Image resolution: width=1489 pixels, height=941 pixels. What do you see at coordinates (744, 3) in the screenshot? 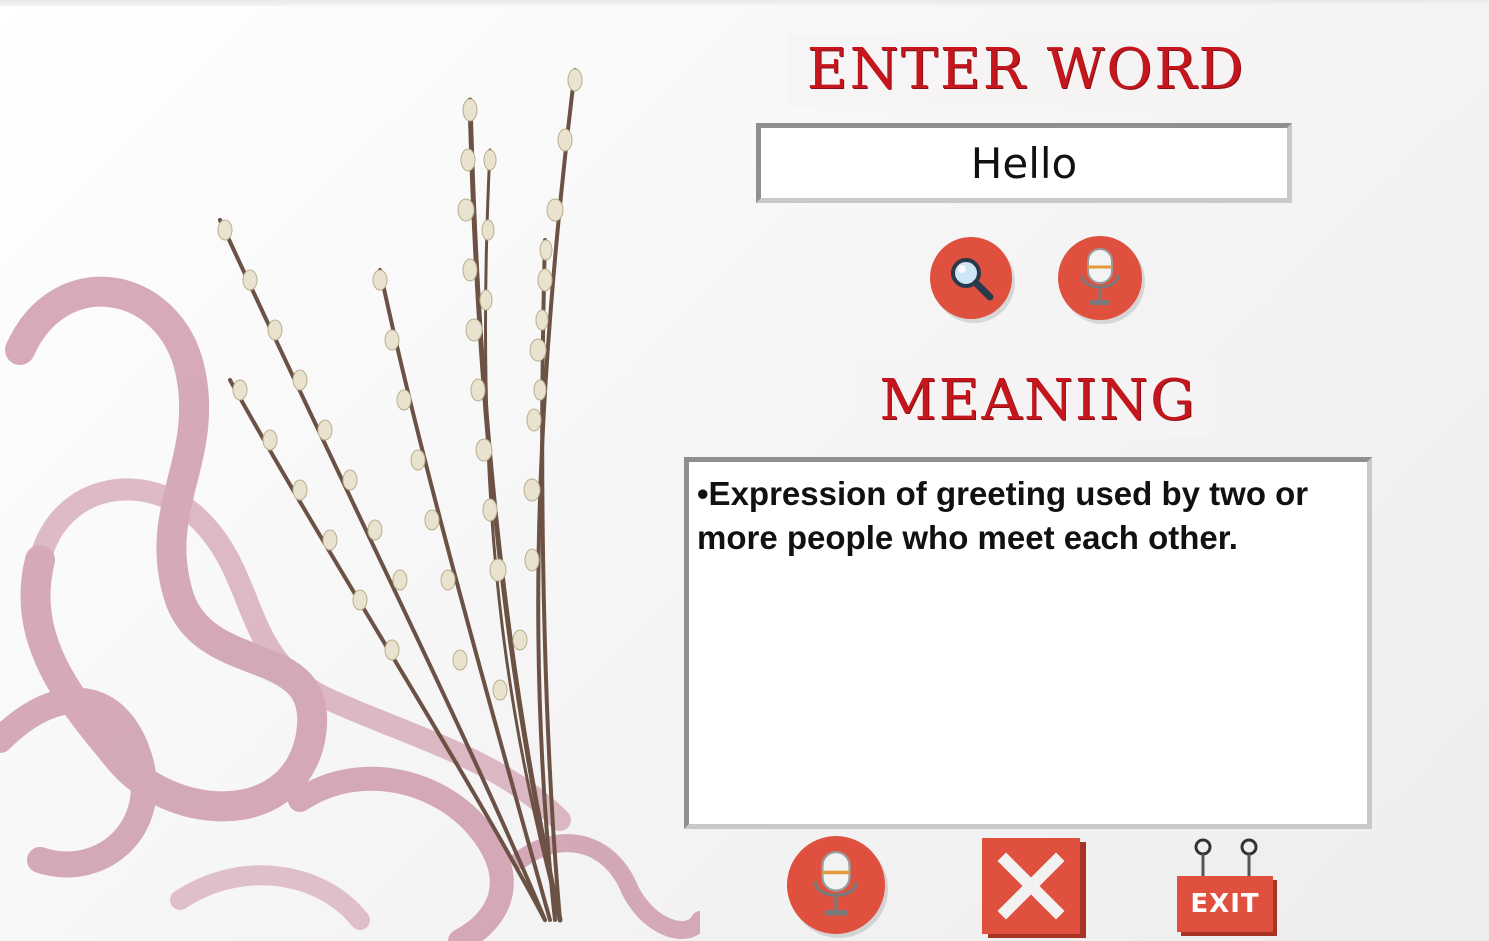
I see `window-top-edge` at bounding box center [744, 3].